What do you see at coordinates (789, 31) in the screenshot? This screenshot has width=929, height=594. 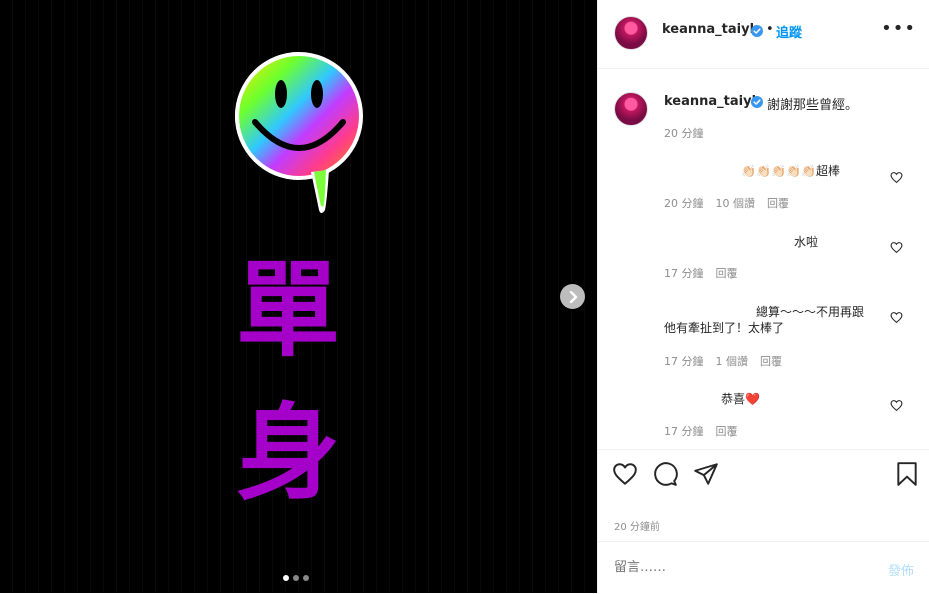 I see `follow-button: 追蹤` at bounding box center [789, 31].